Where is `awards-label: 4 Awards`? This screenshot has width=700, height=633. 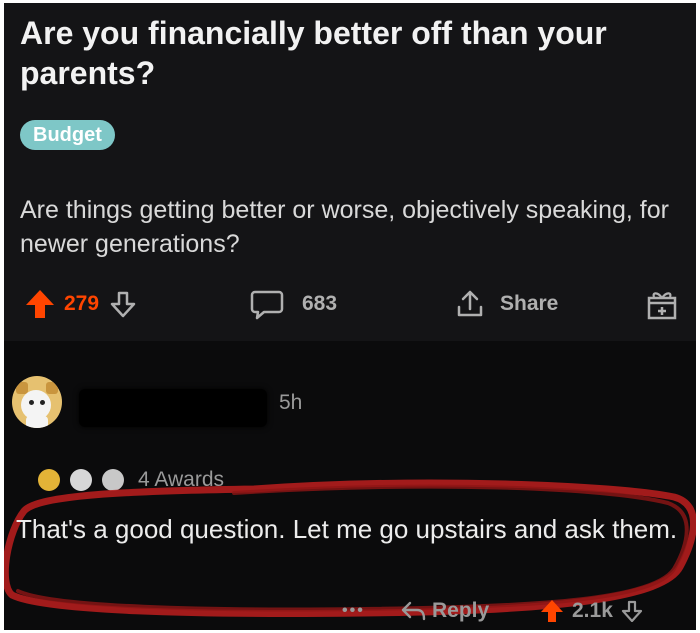
awards-label: 4 Awards is located at coordinates (181, 479).